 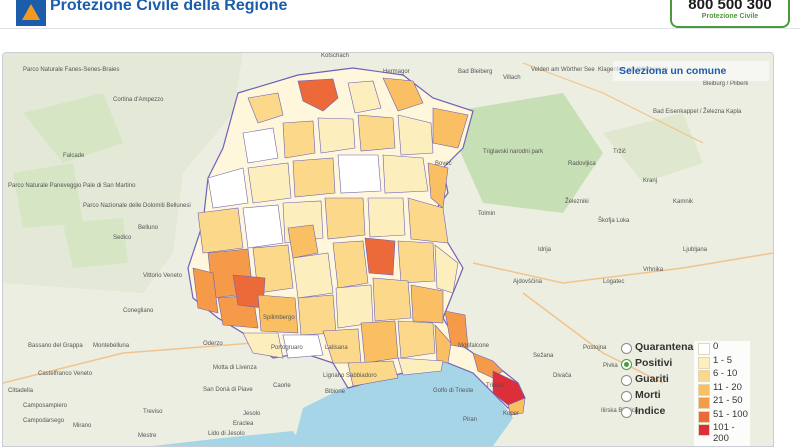 I want to click on town-label: Falcade, so click(x=74, y=156).